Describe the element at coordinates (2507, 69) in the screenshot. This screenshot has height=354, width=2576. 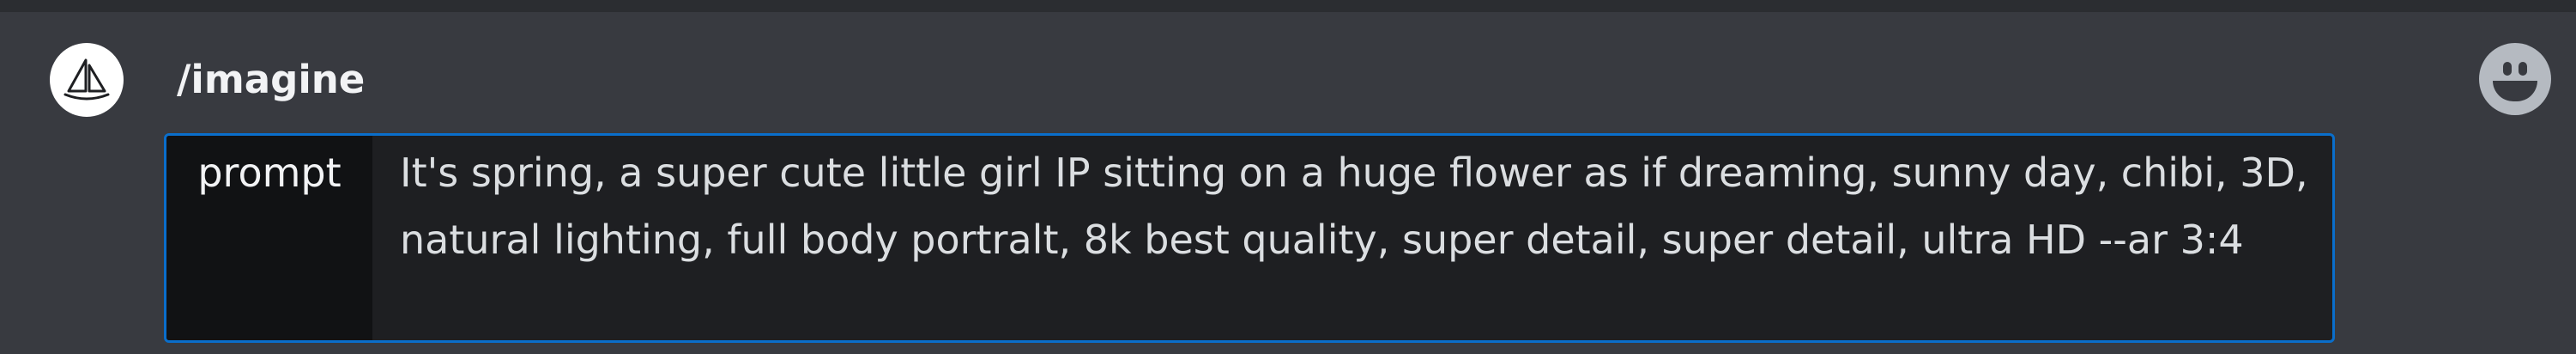
I see `smiley-face-icon` at that location.